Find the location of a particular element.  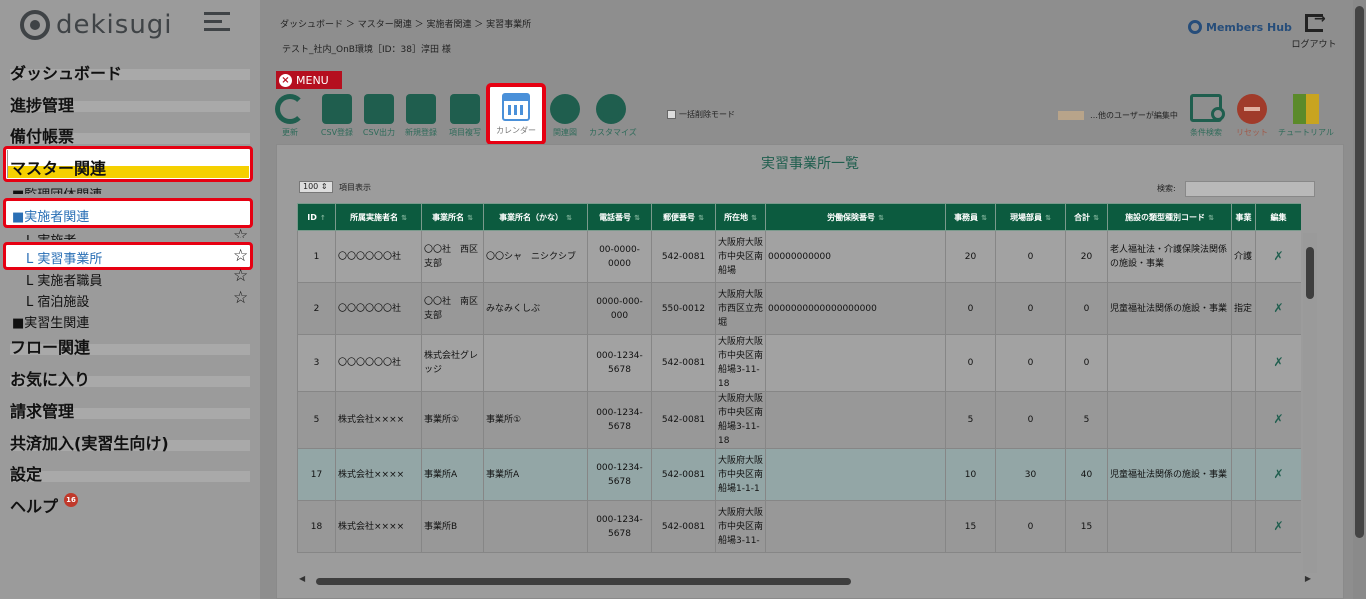

csv-import-button: CSV登録 is located at coordinates (337, 116).